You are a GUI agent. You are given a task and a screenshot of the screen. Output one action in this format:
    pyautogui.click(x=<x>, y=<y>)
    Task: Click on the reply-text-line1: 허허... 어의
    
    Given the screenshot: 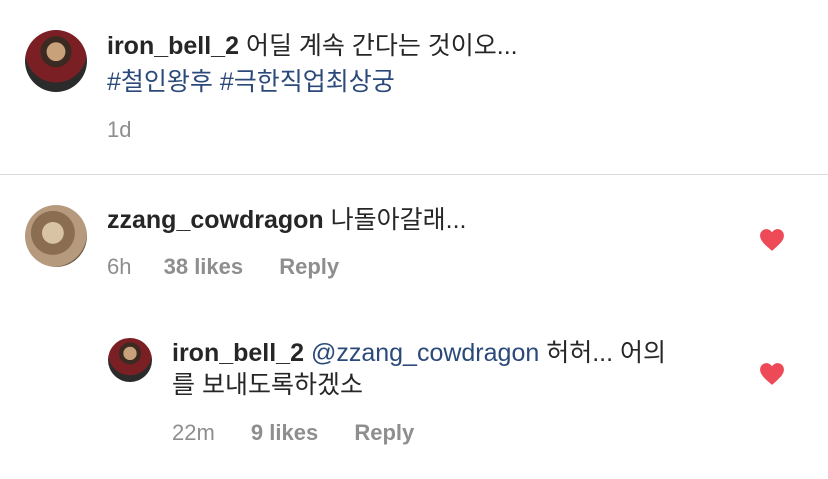 What is the action you would take?
    pyautogui.click(x=606, y=353)
    